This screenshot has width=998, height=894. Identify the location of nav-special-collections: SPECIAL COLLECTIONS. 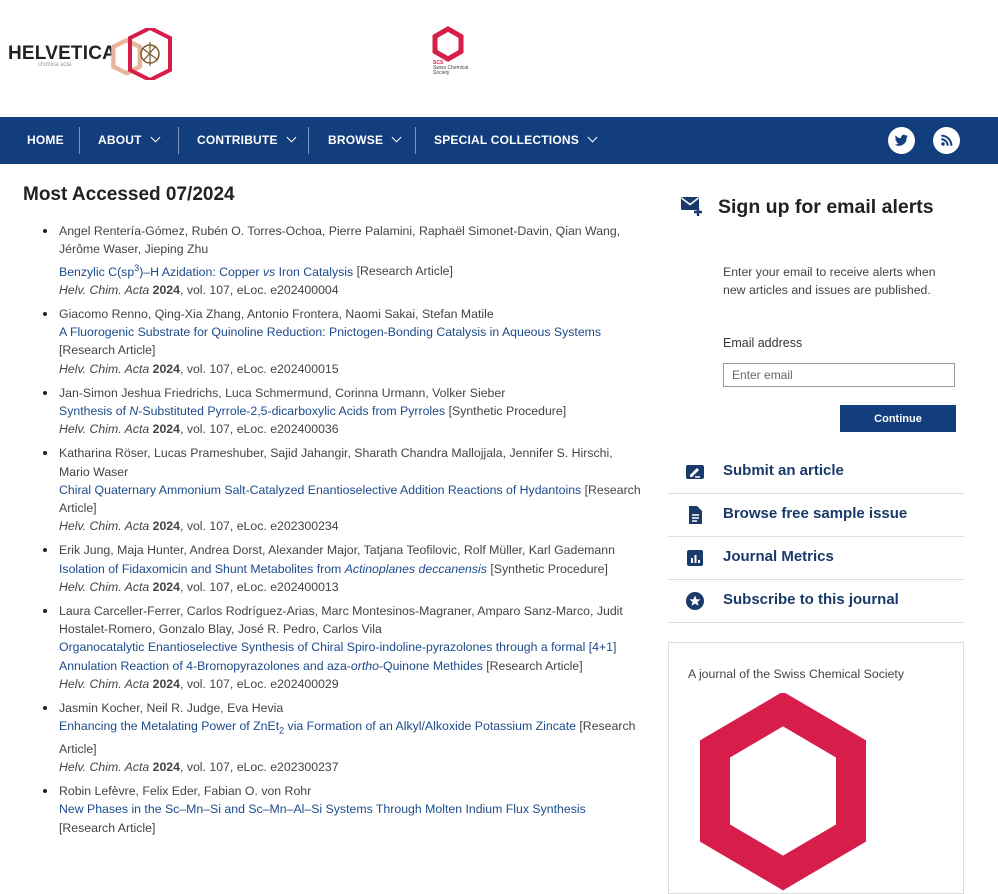
(516, 140).